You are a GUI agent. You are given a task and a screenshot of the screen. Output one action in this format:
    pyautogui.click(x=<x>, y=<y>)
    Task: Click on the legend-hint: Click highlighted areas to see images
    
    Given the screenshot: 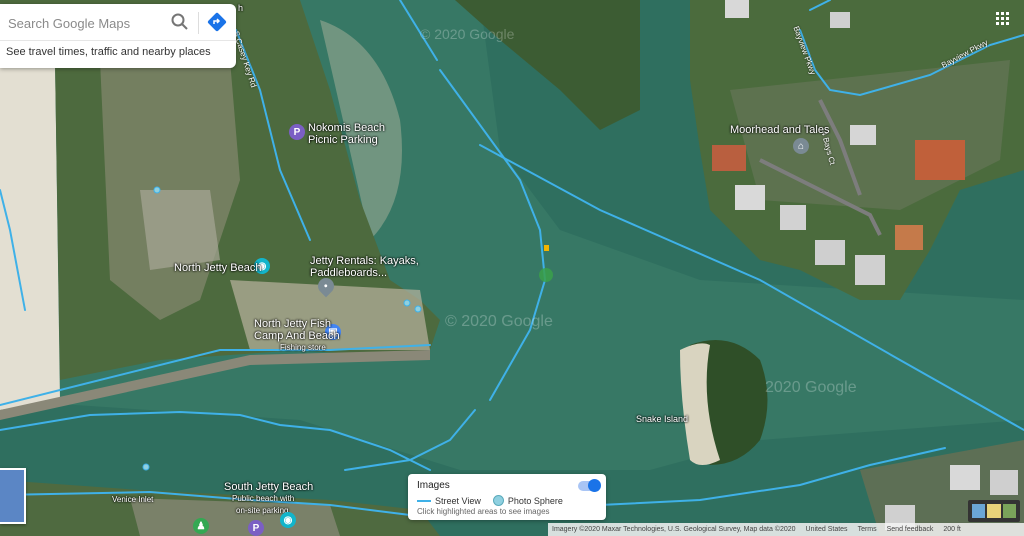 What is the action you would take?
    pyautogui.click(x=483, y=511)
    